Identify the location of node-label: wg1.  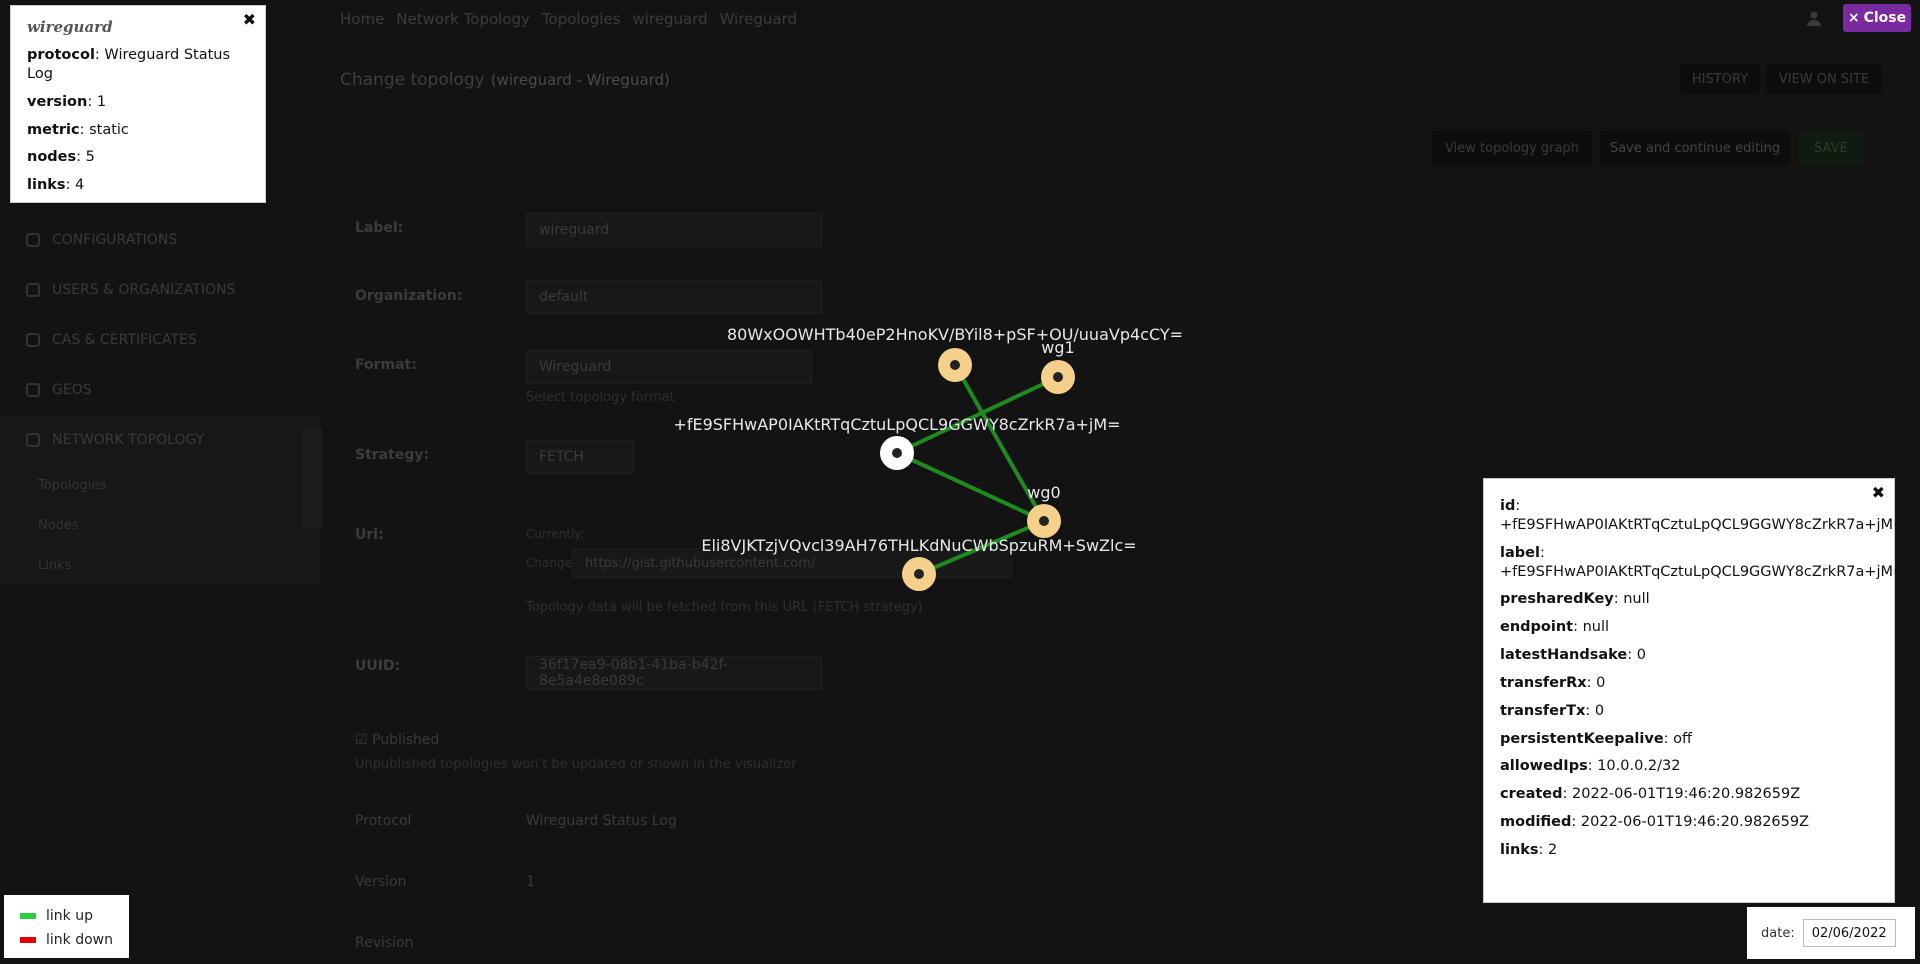
(1057, 347).